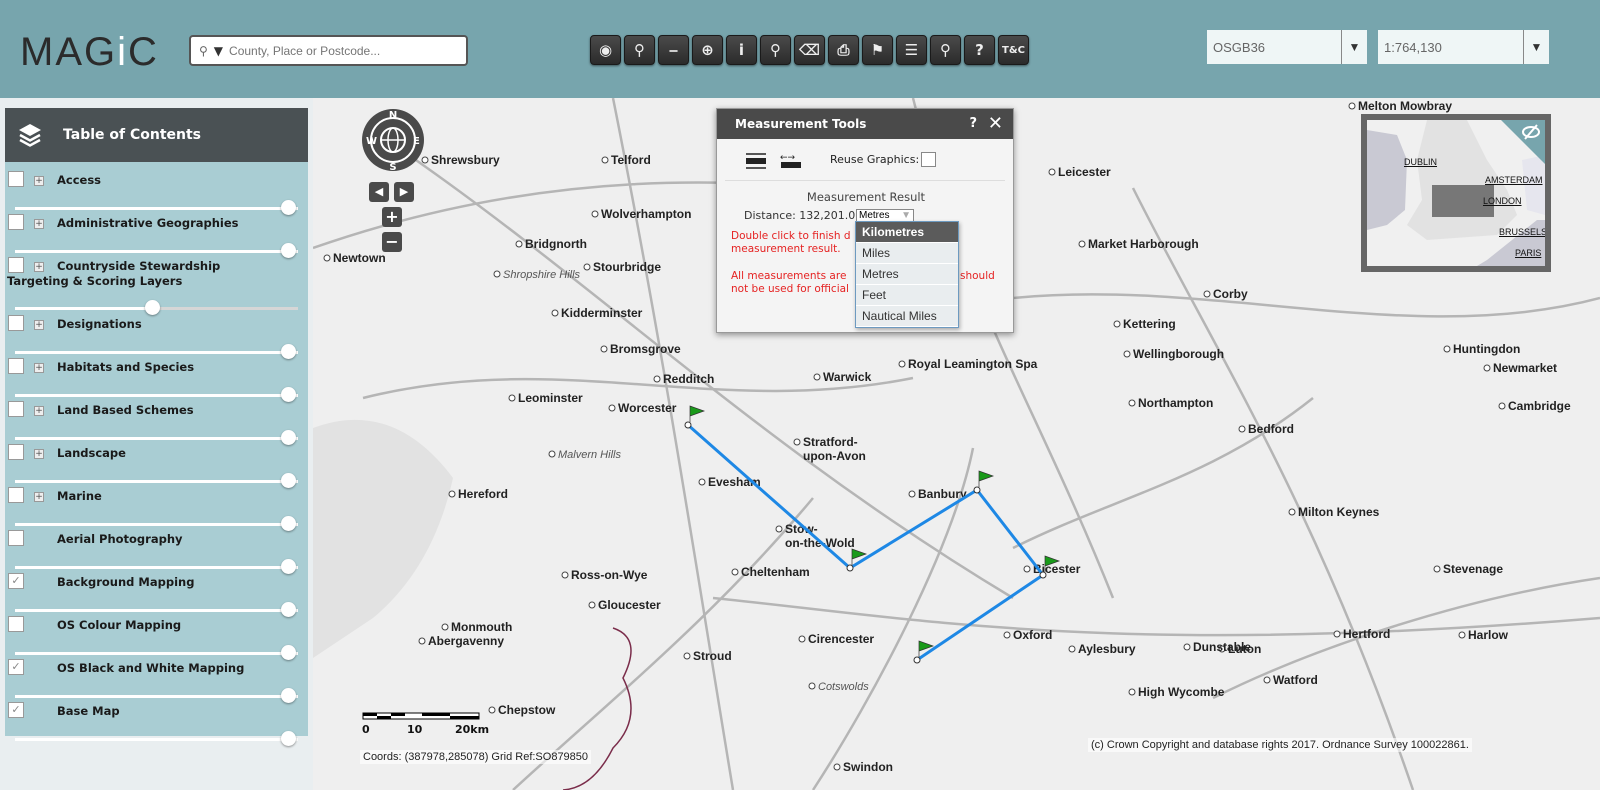 This screenshot has width=1600, height=790. Describe the element at coordinates (1405, 106) in the screenshot. I see `place-label: Melton Mowbray` at that location.